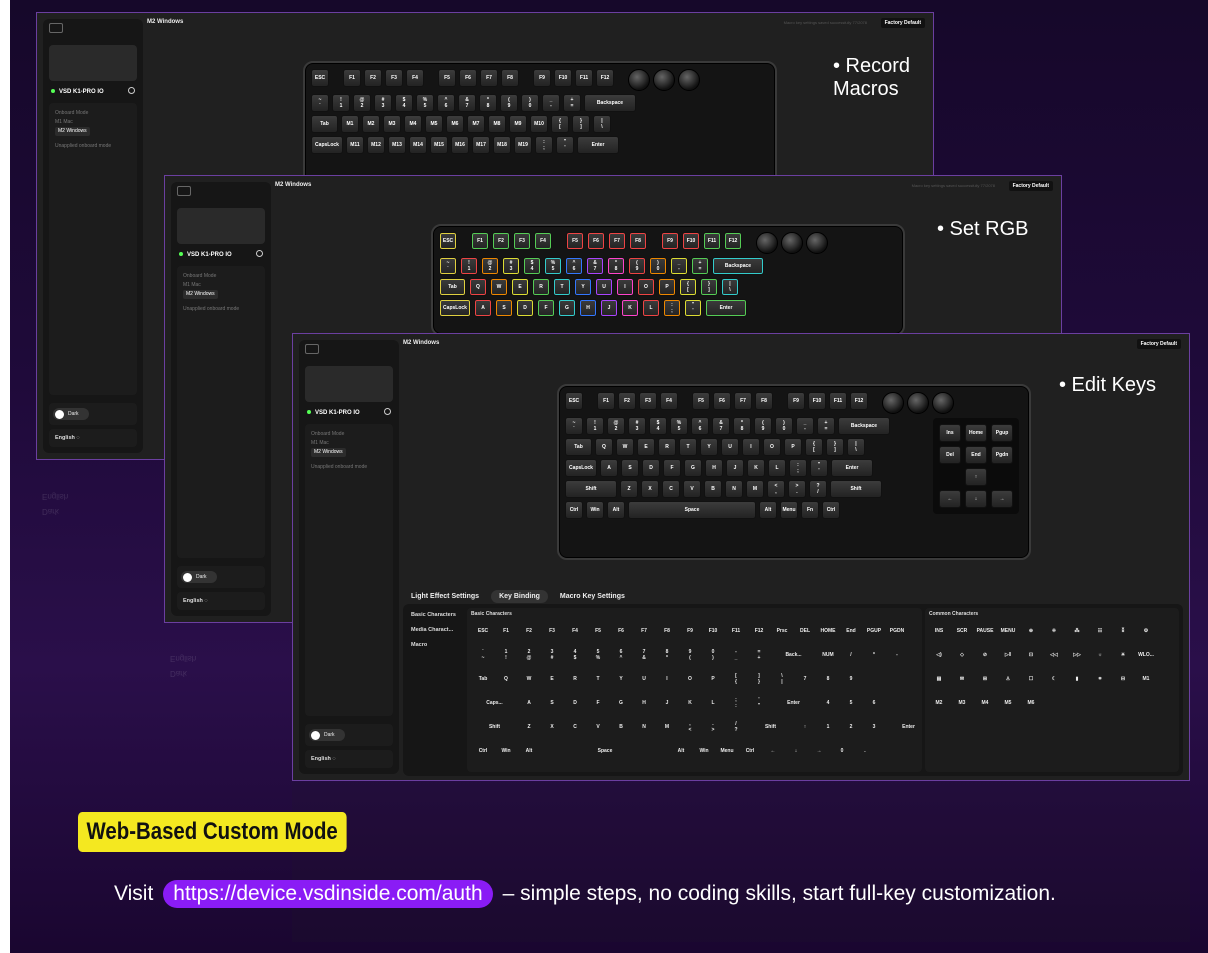 The width and height of the screenshot is (1208, 953). Describe the element at coordinates (1146, 679) in the screenshot. I see `binding-key: M1` at that location.